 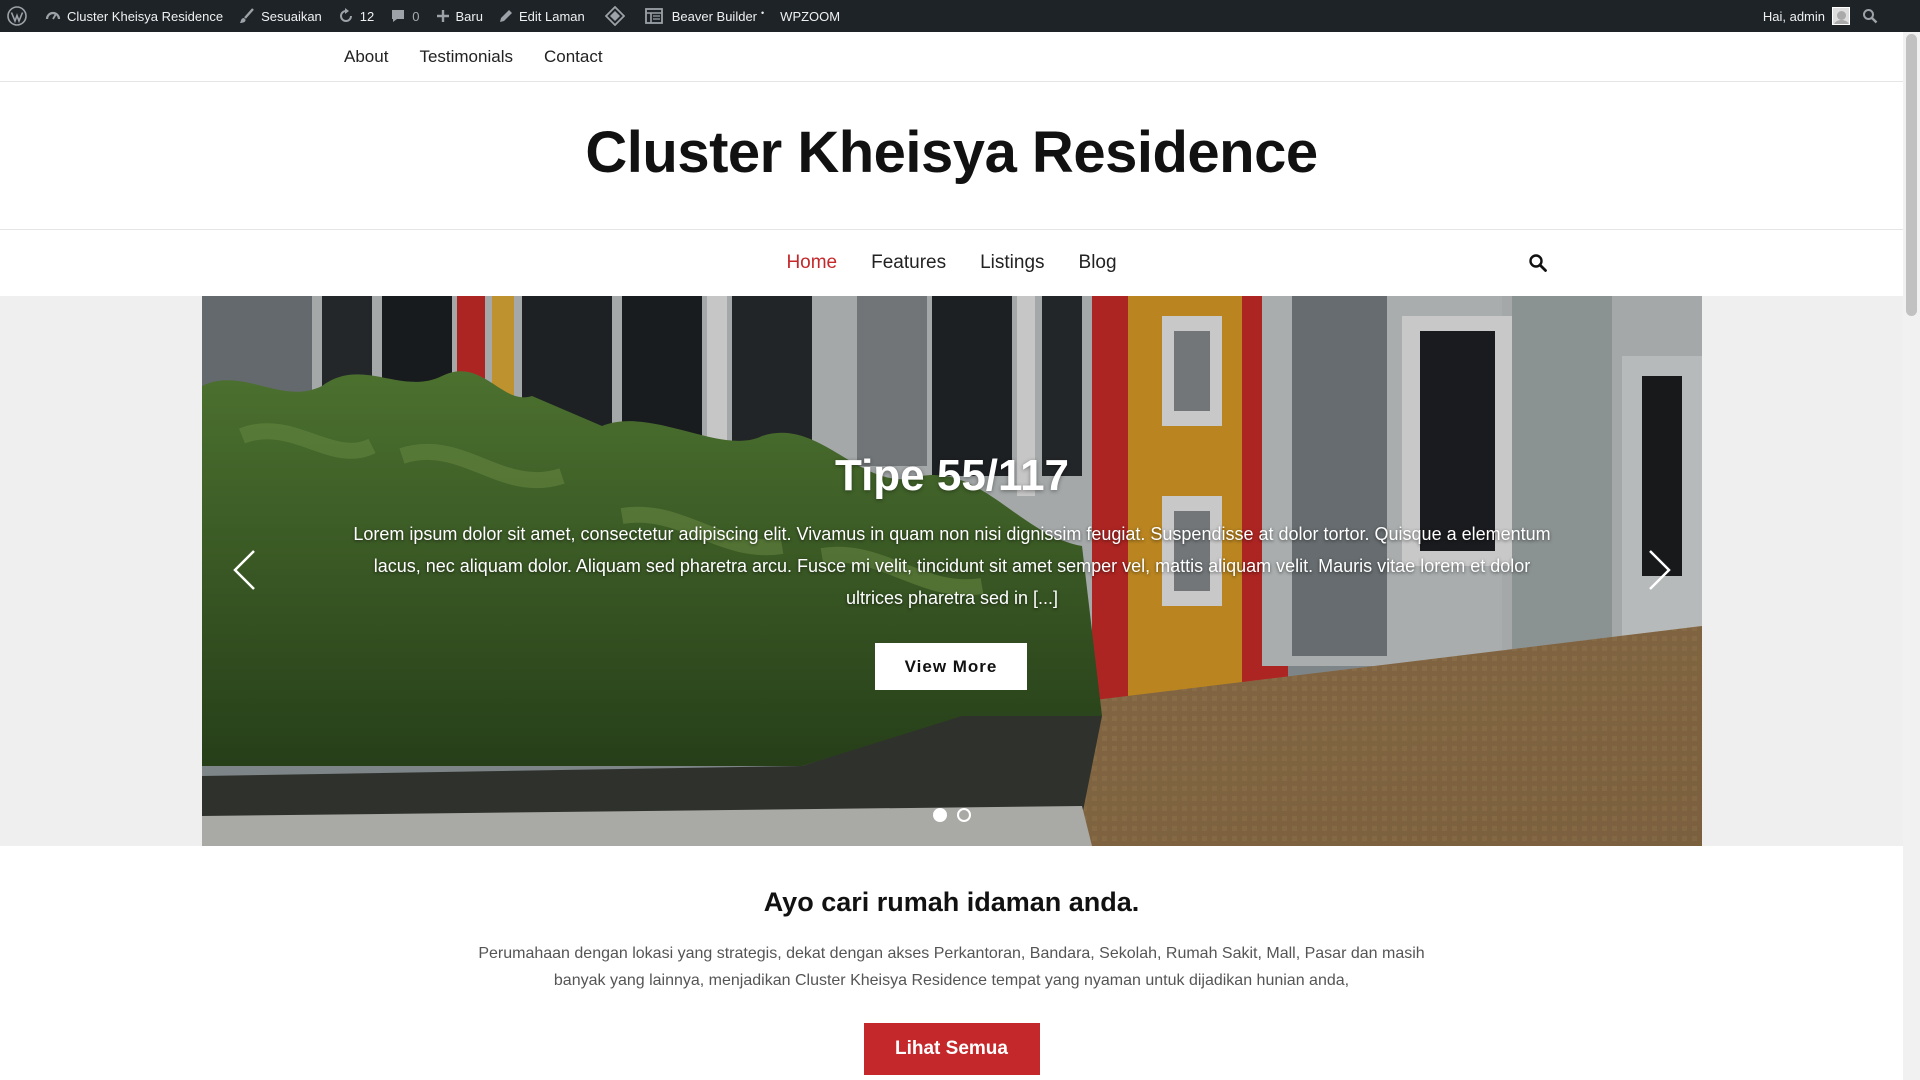 I want to click on customize-label: Sesuaikan, so click(x=291, y=16).